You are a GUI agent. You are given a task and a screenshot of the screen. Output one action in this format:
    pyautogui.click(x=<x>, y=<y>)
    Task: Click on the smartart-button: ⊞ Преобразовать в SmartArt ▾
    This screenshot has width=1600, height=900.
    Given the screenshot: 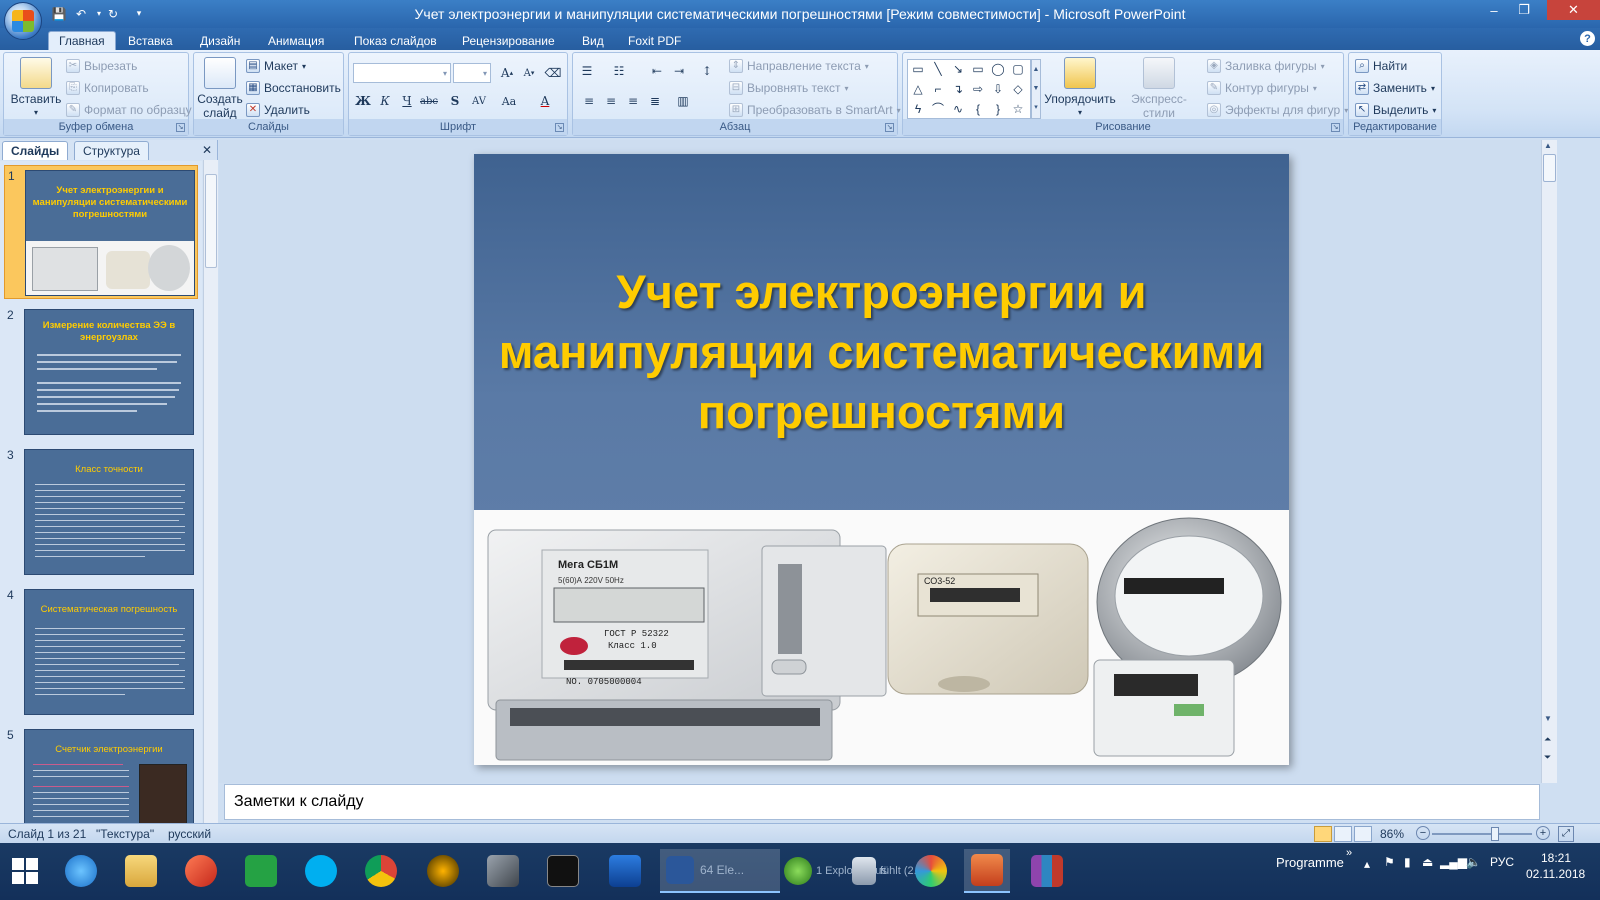 What is the action you would take?
    pyautogui.click(x=815, y=110)
    